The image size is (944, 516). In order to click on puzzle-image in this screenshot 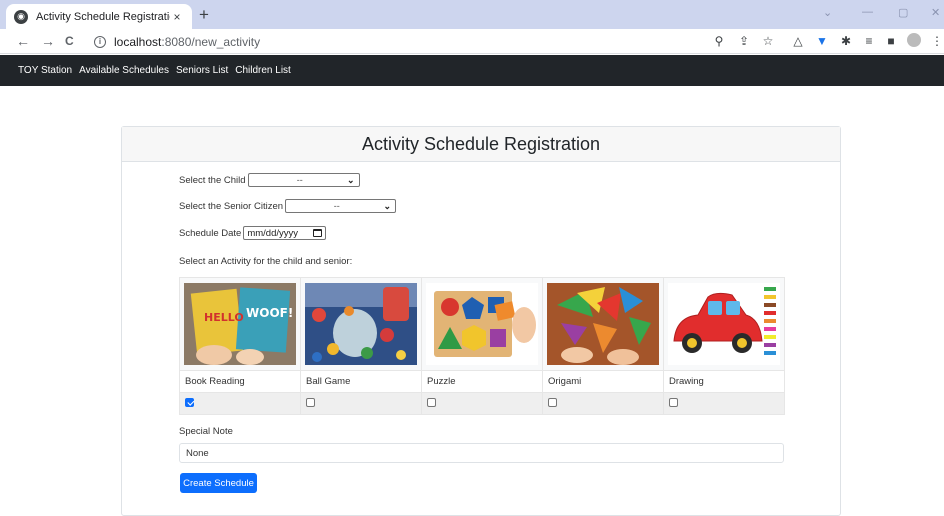, I will do `click(482, 324)`.